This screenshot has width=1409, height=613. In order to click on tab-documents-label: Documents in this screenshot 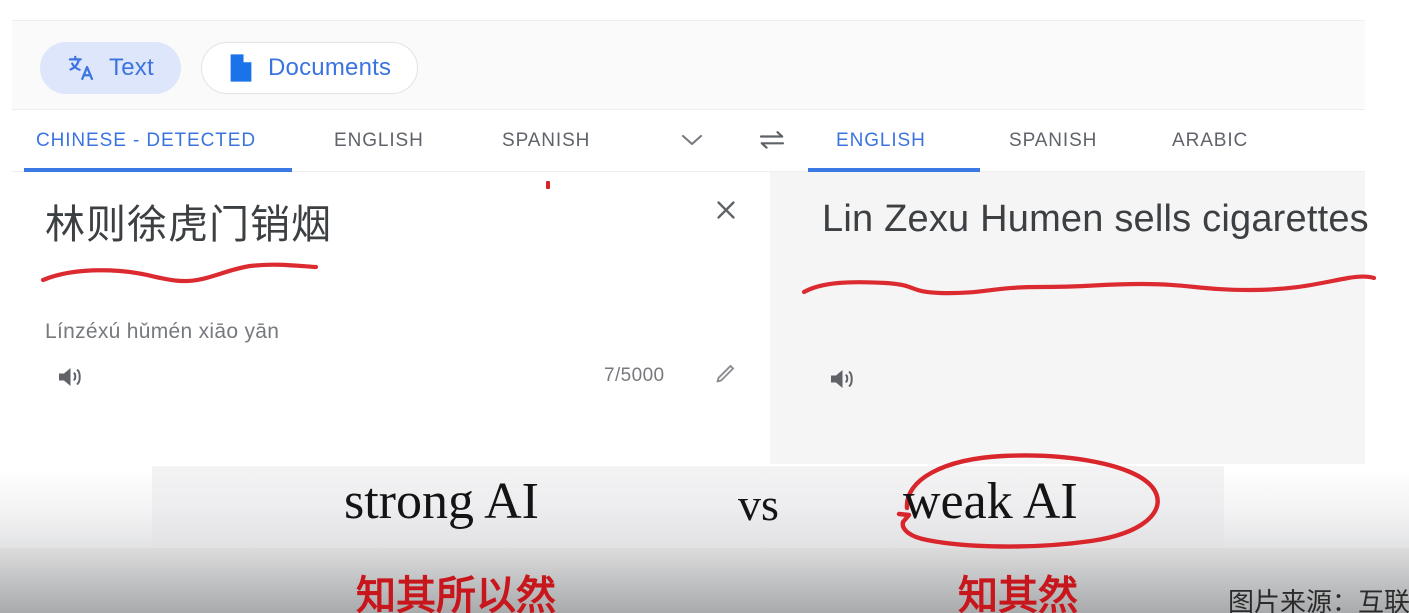, I will do `click(330, 67)`.